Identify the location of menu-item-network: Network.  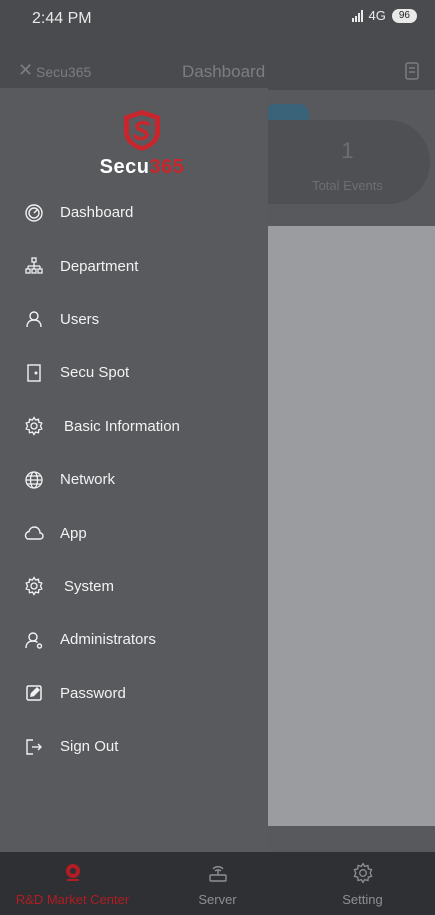
(134, 479).